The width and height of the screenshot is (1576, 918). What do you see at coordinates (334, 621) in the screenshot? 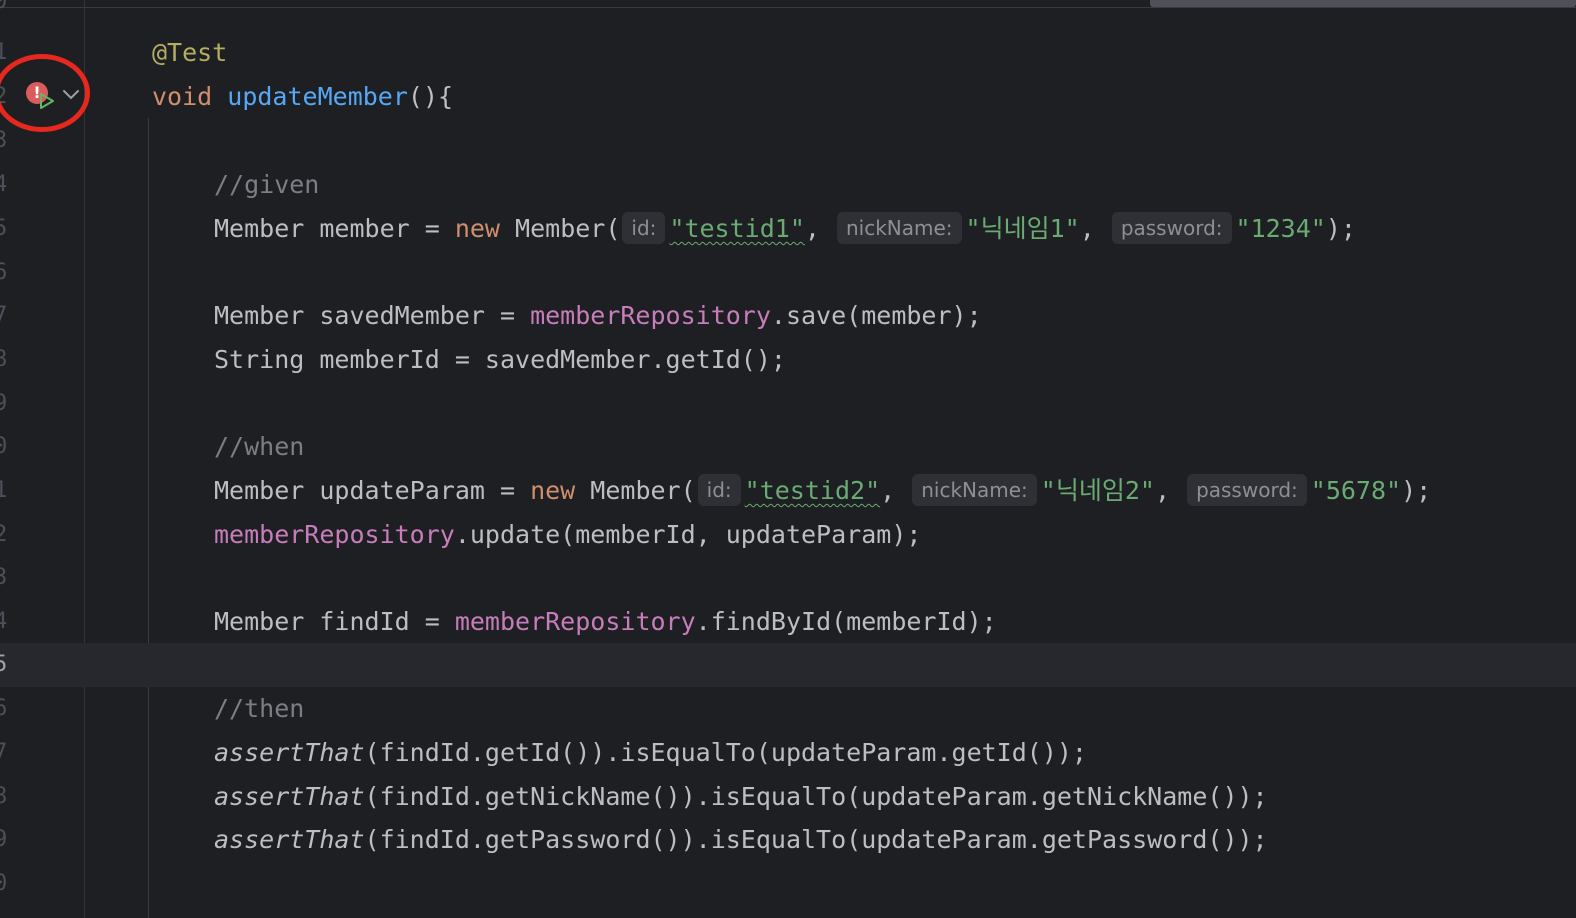
I see `code-token: Member findId =` at bounding box center [334, 621].